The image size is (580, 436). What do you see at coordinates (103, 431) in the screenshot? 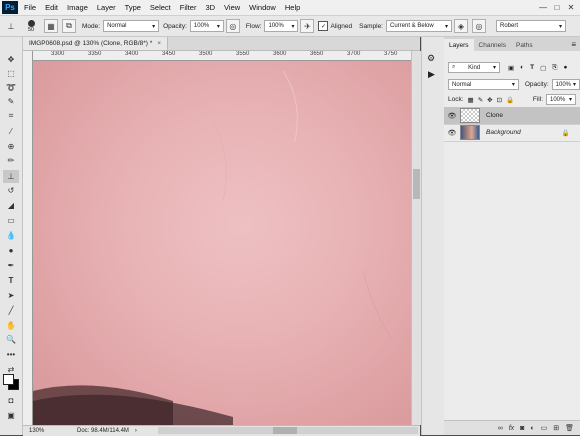
I see `document-size-info: Doc: 98.4M/114.4M` at bounding box center [103, 431].